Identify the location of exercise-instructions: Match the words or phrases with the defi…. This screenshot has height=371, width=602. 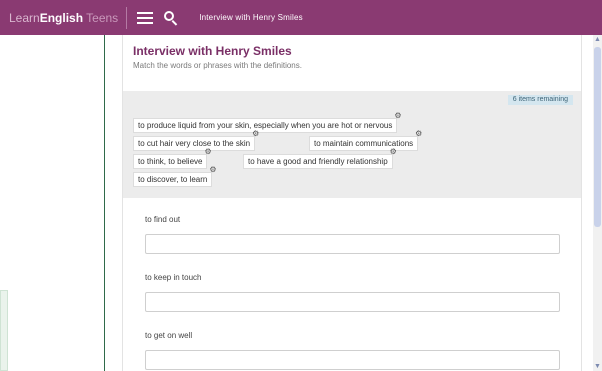
(217, 65).